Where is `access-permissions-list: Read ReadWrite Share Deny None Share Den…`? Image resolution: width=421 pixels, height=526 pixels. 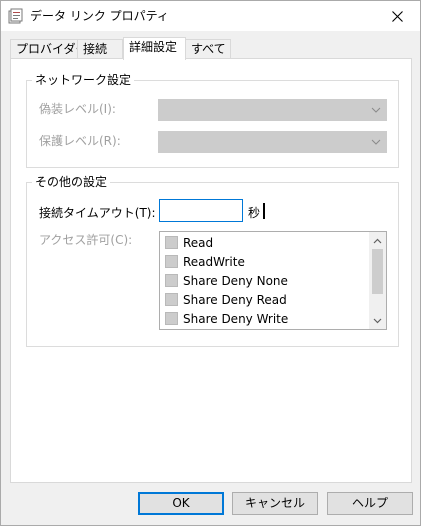
access-permissions-list: Read ReadWrite Share Deny None Share Den… is located at coordinates (273, 280).